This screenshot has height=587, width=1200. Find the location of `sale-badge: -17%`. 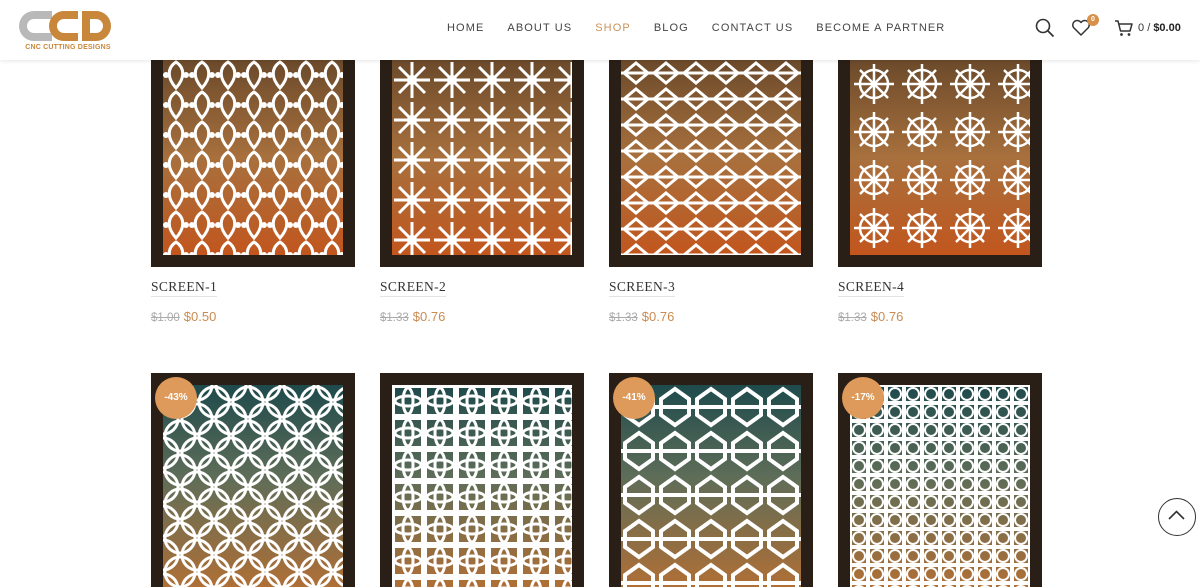

sale-badge: -17% is located at coordinates (863, 398).